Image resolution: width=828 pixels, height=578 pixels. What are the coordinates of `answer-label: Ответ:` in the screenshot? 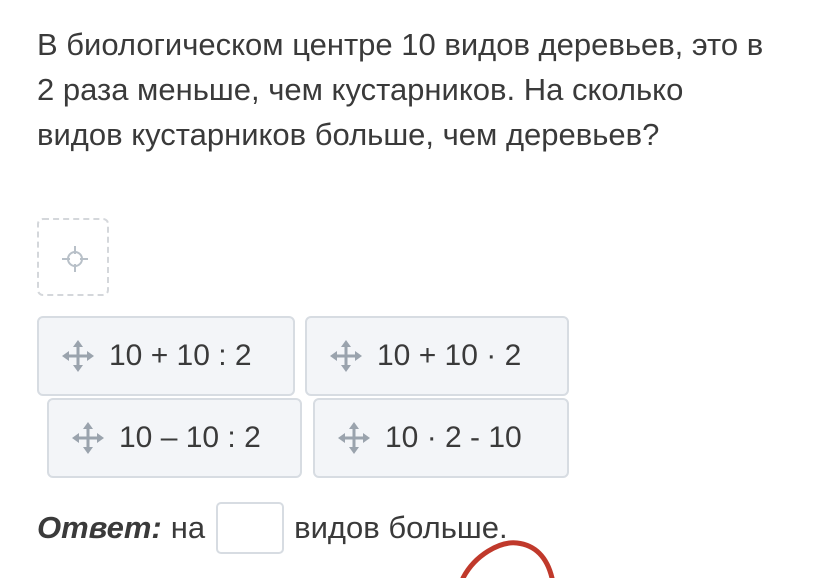 It's located at (99, 527).